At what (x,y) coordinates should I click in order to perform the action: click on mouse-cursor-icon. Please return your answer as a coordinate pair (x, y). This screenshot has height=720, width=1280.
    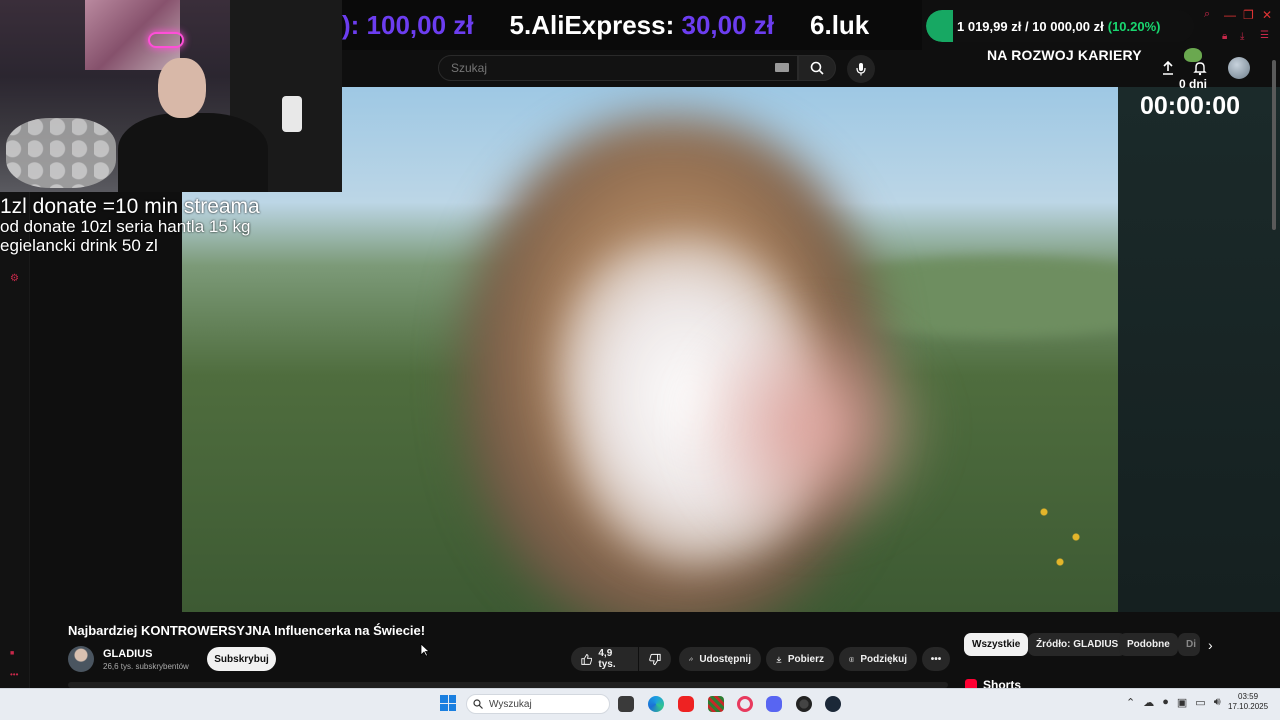
    Looking at the image, I should click on (425, 652).